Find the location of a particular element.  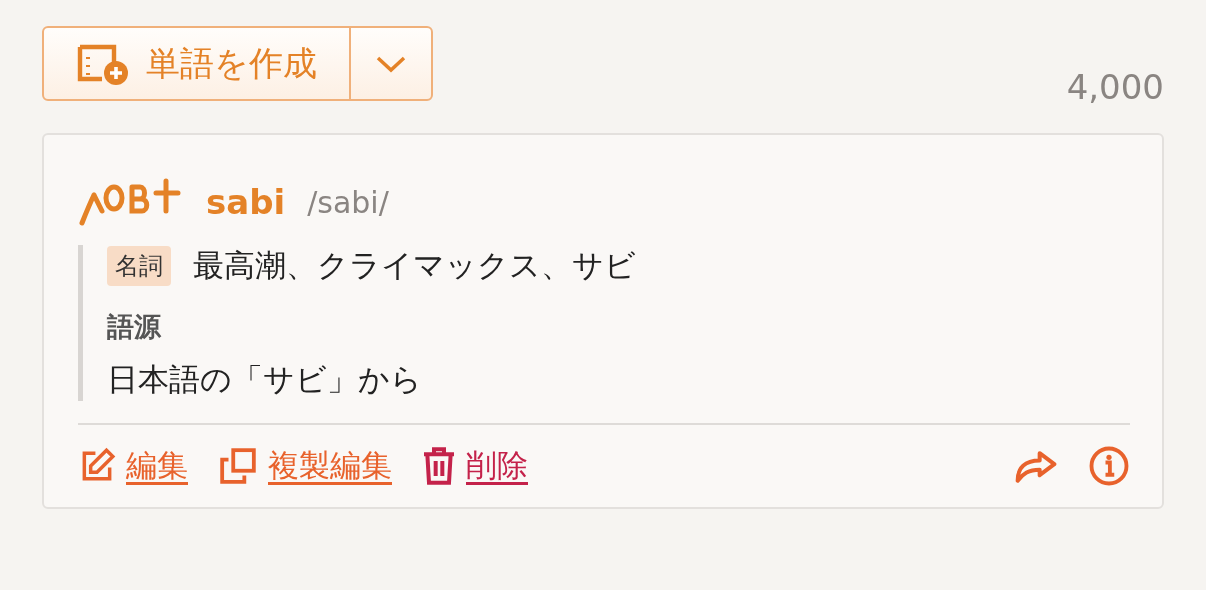

info-button is located at coordinates (1109, 466).